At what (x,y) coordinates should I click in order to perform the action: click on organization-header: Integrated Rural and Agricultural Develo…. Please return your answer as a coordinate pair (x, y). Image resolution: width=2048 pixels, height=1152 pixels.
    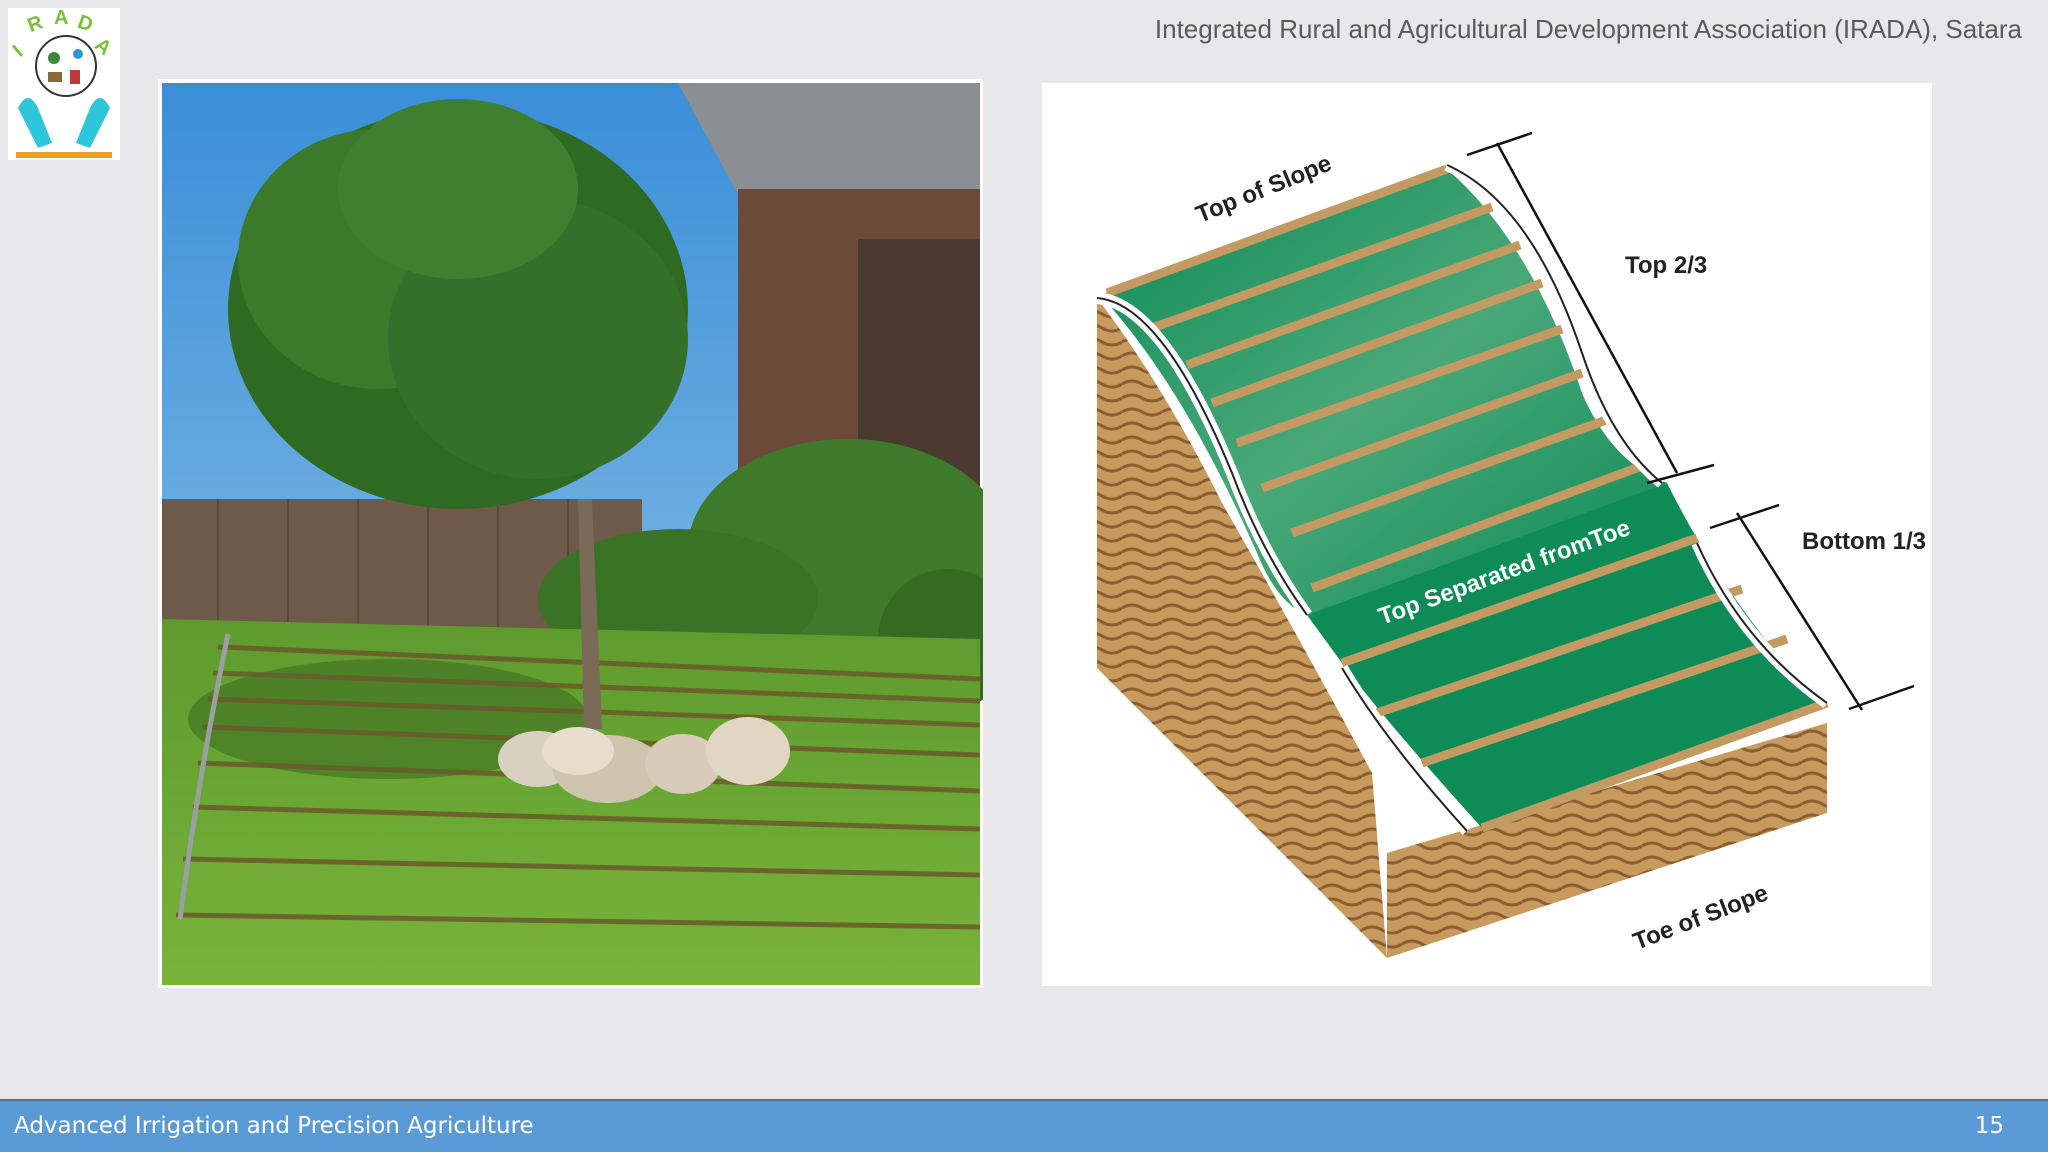
    Looking at the image, I should click on (1588, 29).